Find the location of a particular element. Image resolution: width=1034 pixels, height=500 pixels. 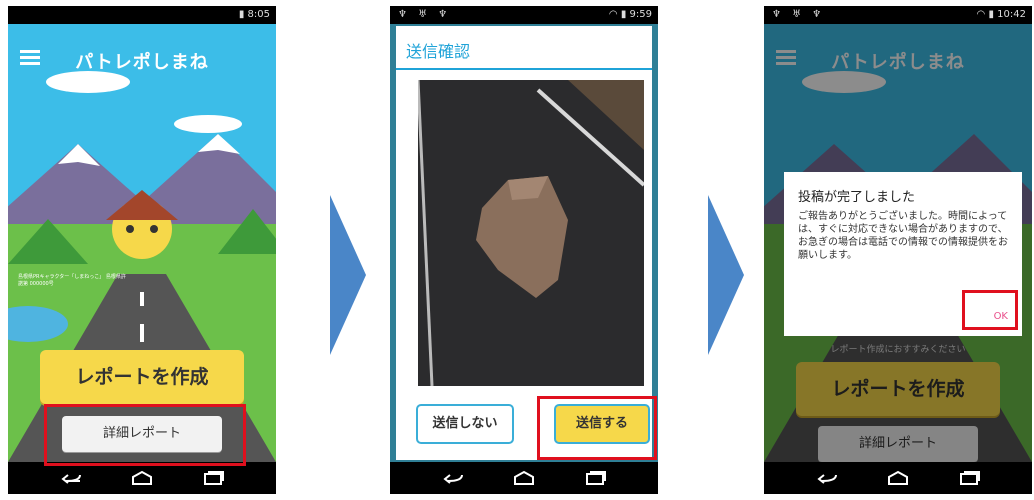

status-time: 8:05 is located at coordinates (258, 14).